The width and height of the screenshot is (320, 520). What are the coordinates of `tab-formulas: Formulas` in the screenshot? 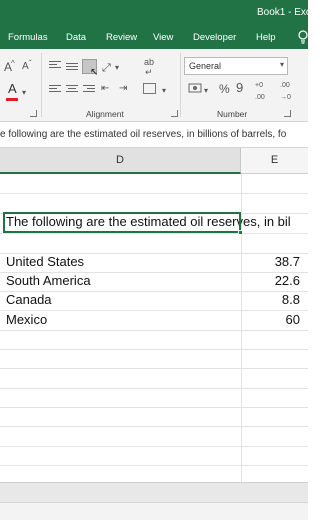 It's located at (28, 37).